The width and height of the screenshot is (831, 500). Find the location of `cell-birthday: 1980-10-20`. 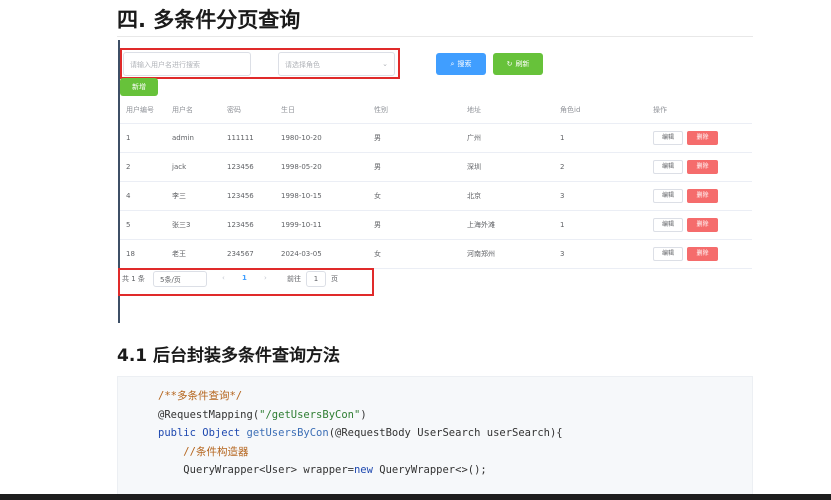

cell-birthday: 1980-10-20 is located at coordinates (321, 138).